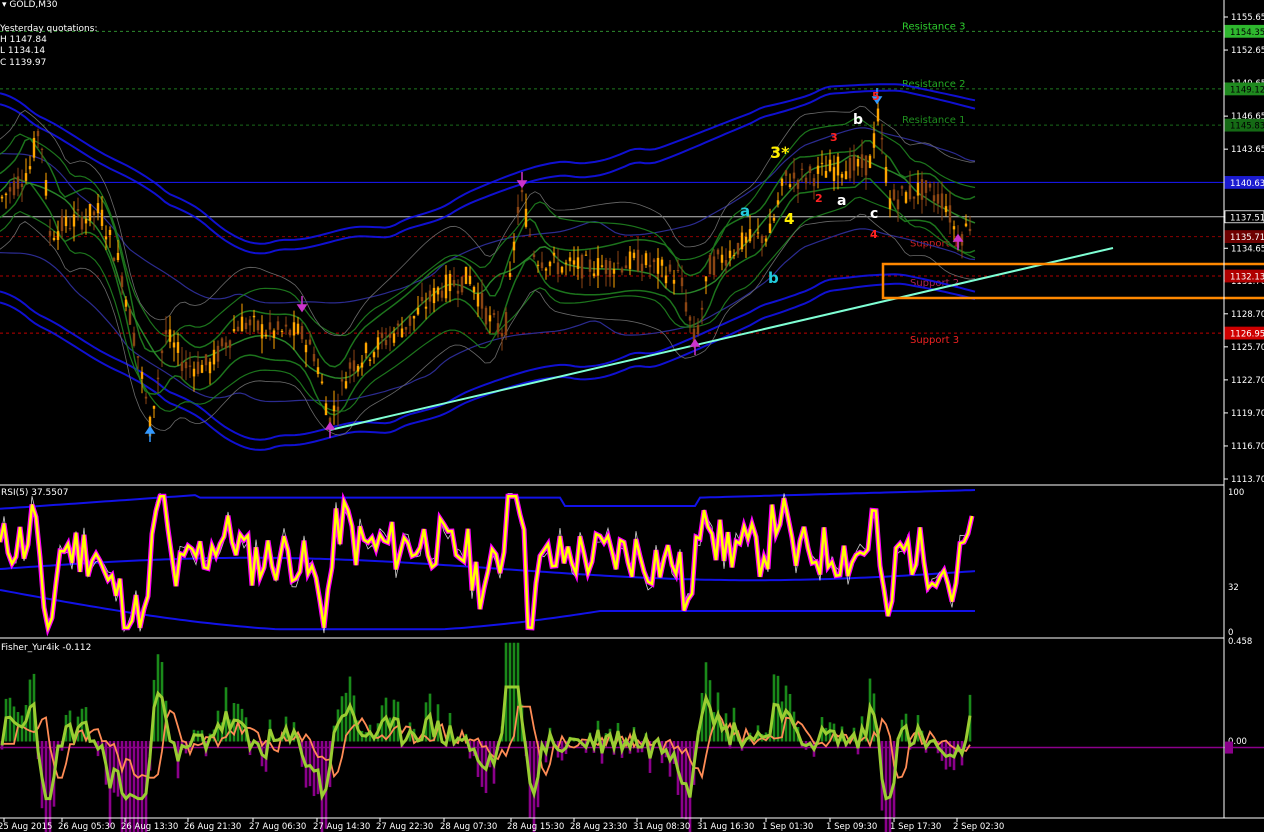 This screenshot has width=1264, height=832. I want to click on price-tick-label: 1155.65, so click(1247, 18).